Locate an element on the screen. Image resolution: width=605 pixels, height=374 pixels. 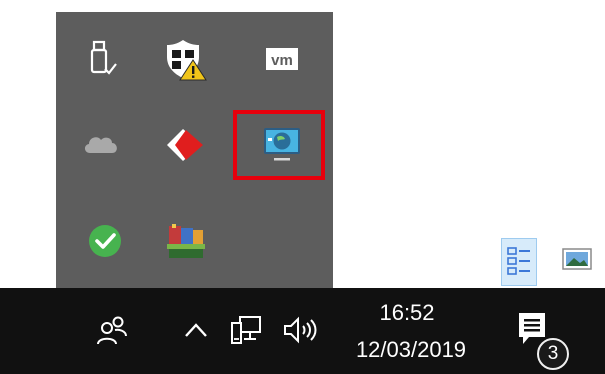
svg-text: vm is located at coordinates (282, 60).